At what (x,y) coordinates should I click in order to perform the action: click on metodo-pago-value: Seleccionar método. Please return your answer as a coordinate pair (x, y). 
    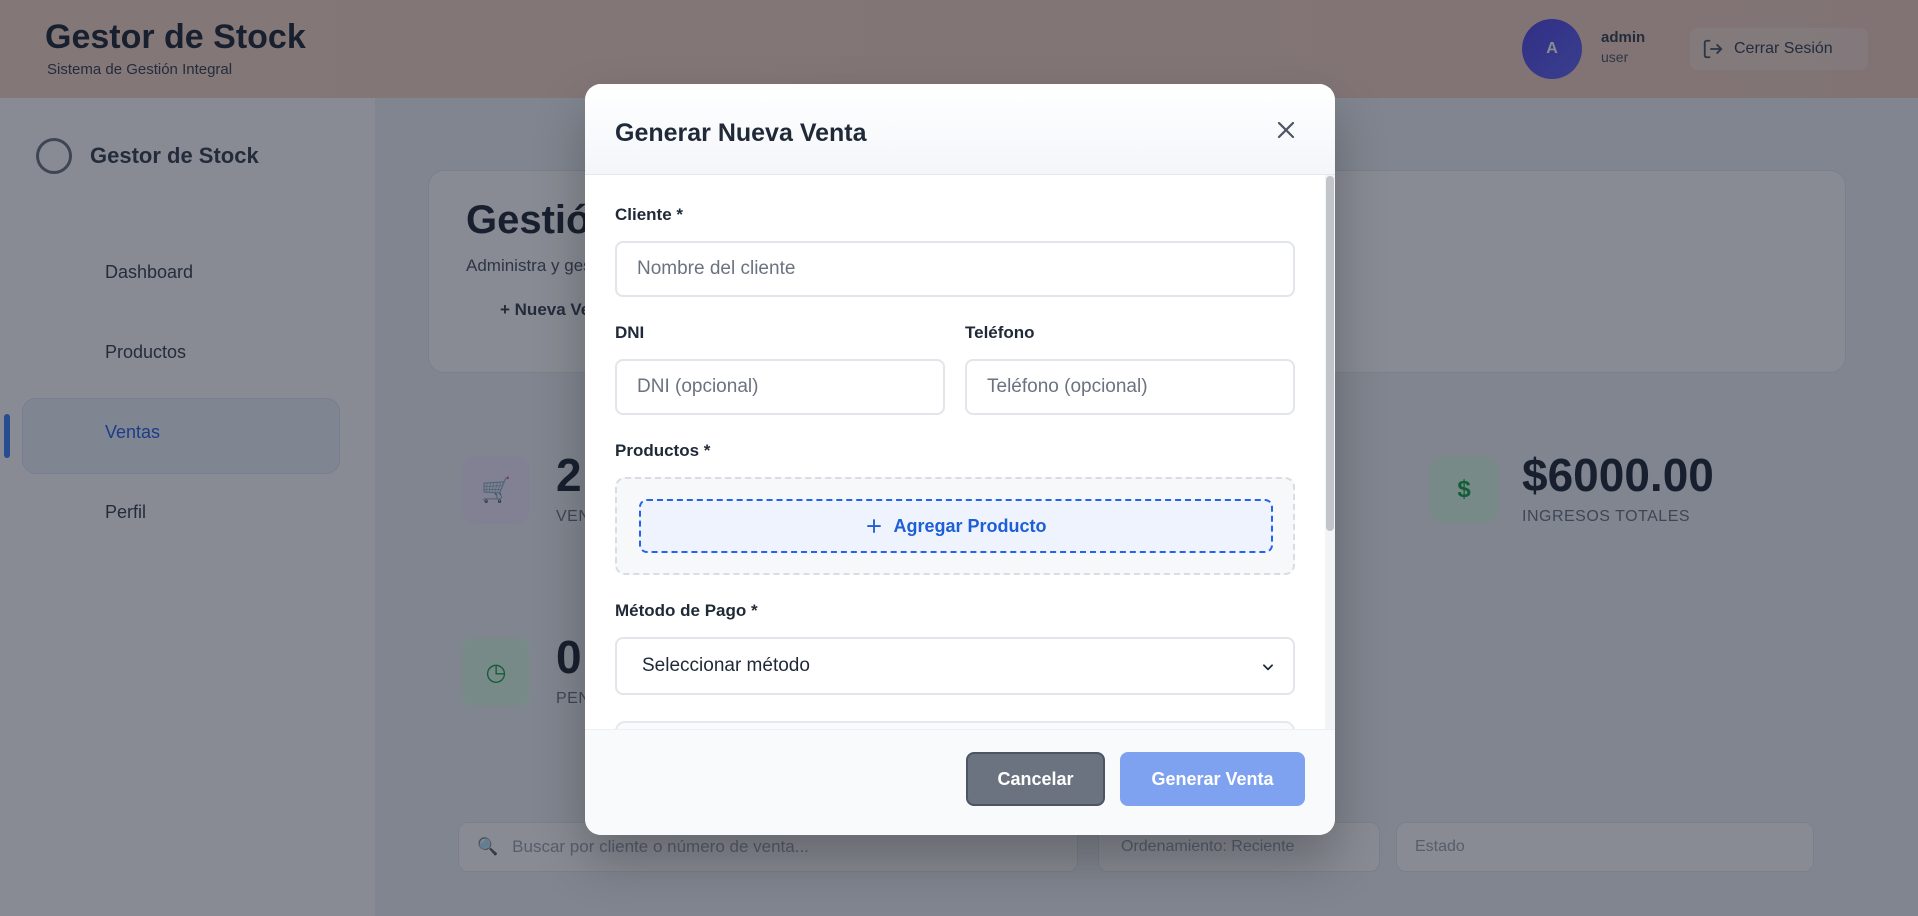
    Looking at the image, I should click on (726, 665).